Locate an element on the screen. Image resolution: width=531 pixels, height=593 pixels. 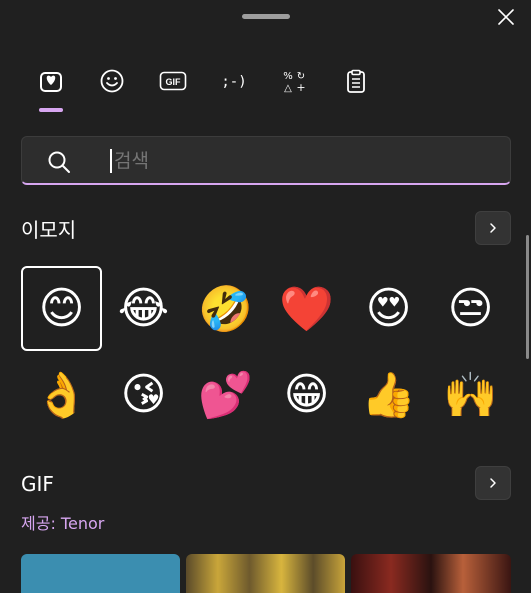
heart-clipboard-icon is located at coordinates (51, 82).